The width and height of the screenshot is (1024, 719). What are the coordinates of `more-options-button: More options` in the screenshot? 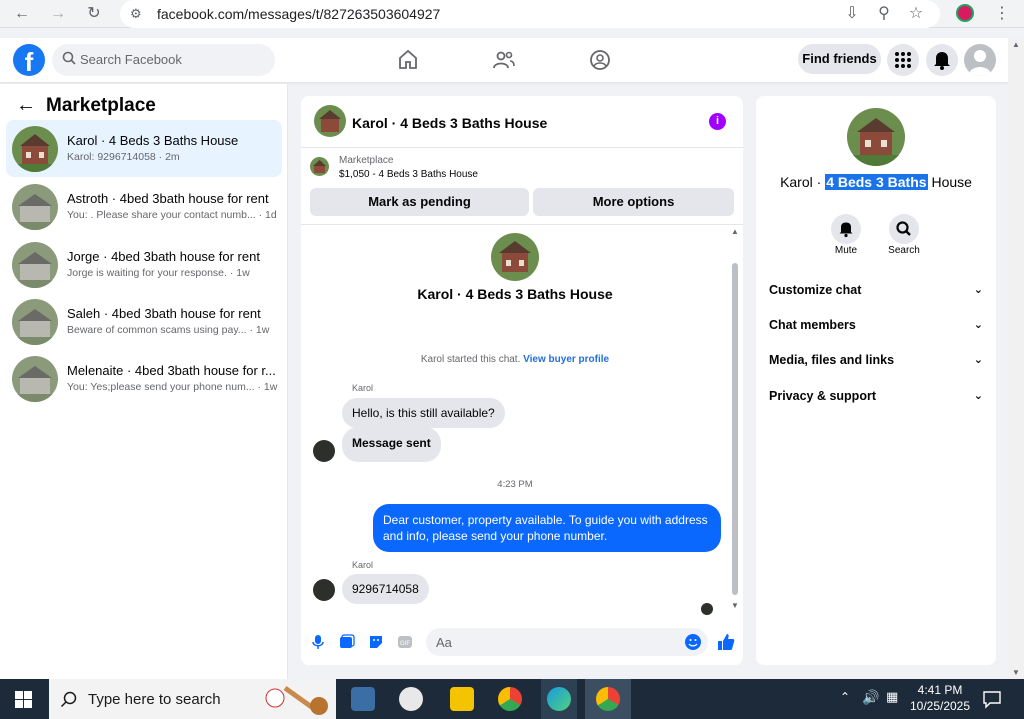 It's located at (633, 202).